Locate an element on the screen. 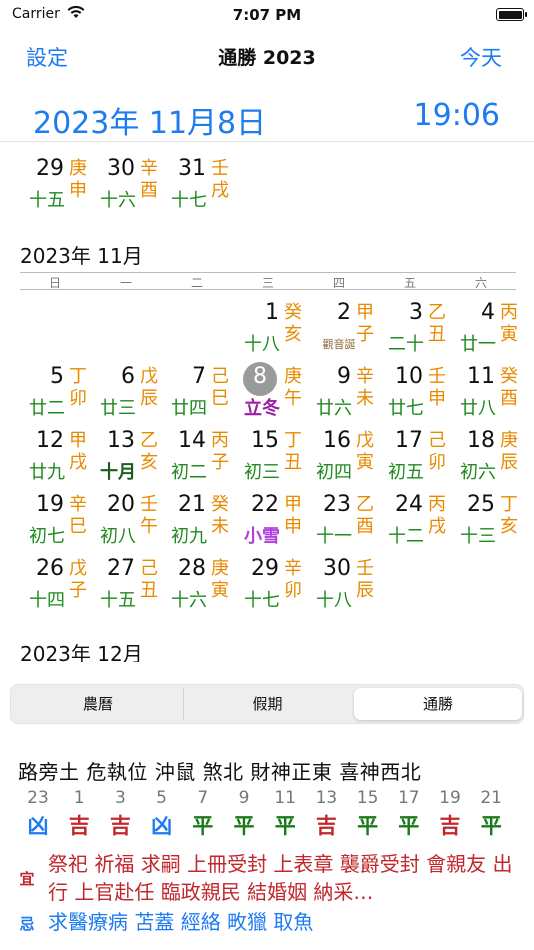 The height and width of the screenshot is (950, 534). day-cell: 4 廿一 丙寅 is located at coordinates (488, 331).